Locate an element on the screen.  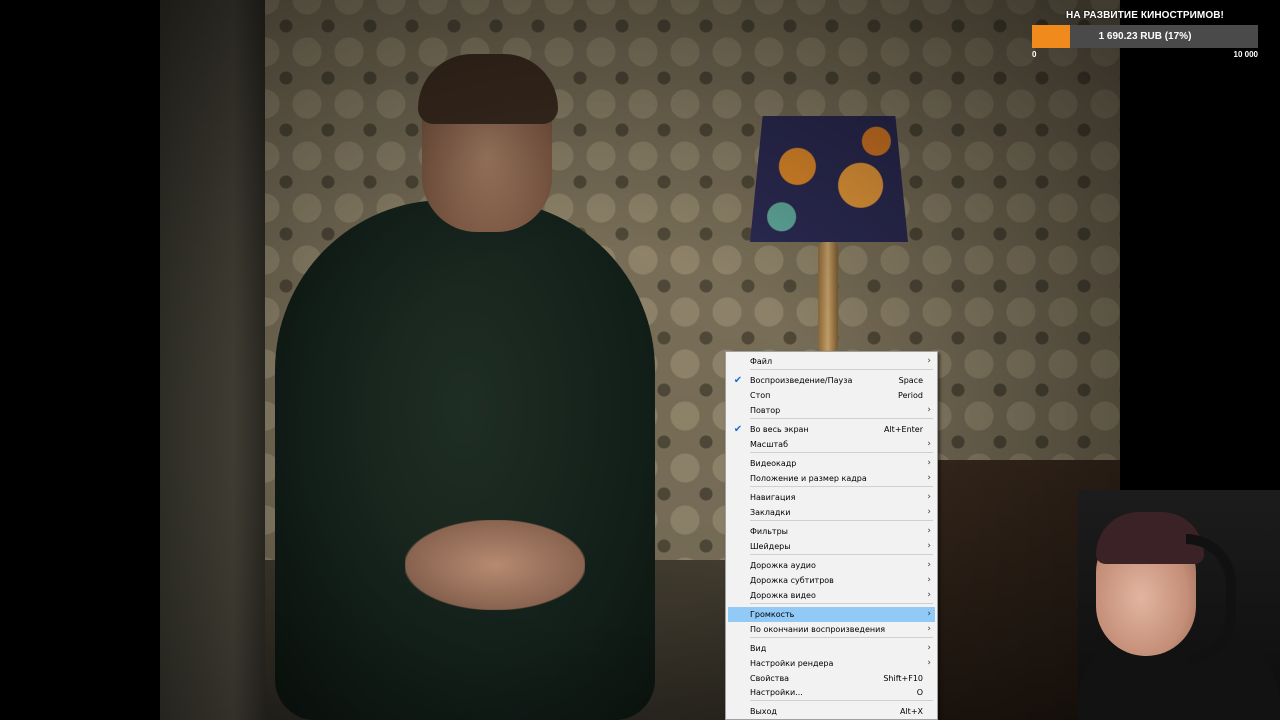
menu-item-label: Масштаб is located at coordinates (769, 444).